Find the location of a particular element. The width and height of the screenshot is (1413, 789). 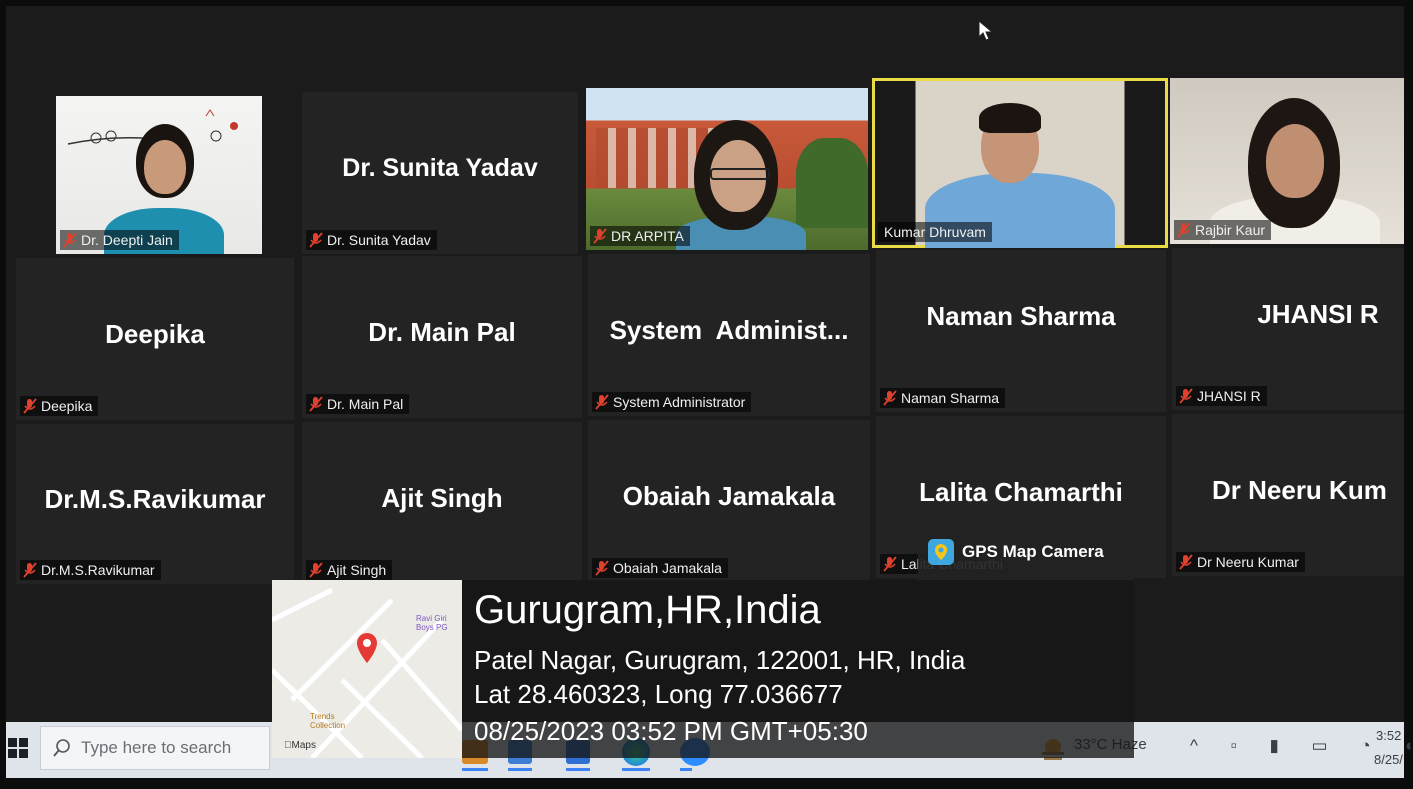

participant-display-name: Obaiah Jamakala is located at coordinates (729, 495).